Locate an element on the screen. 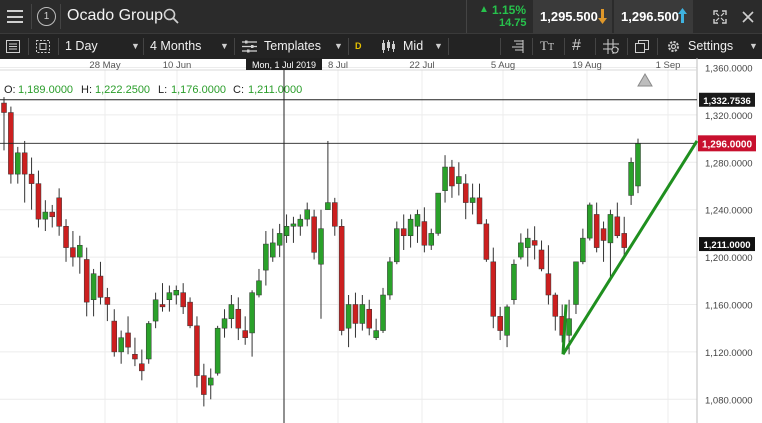 The height and width of the screenshot is (423, 762). price-type-select: Mid is located at coordinates (413, 46).